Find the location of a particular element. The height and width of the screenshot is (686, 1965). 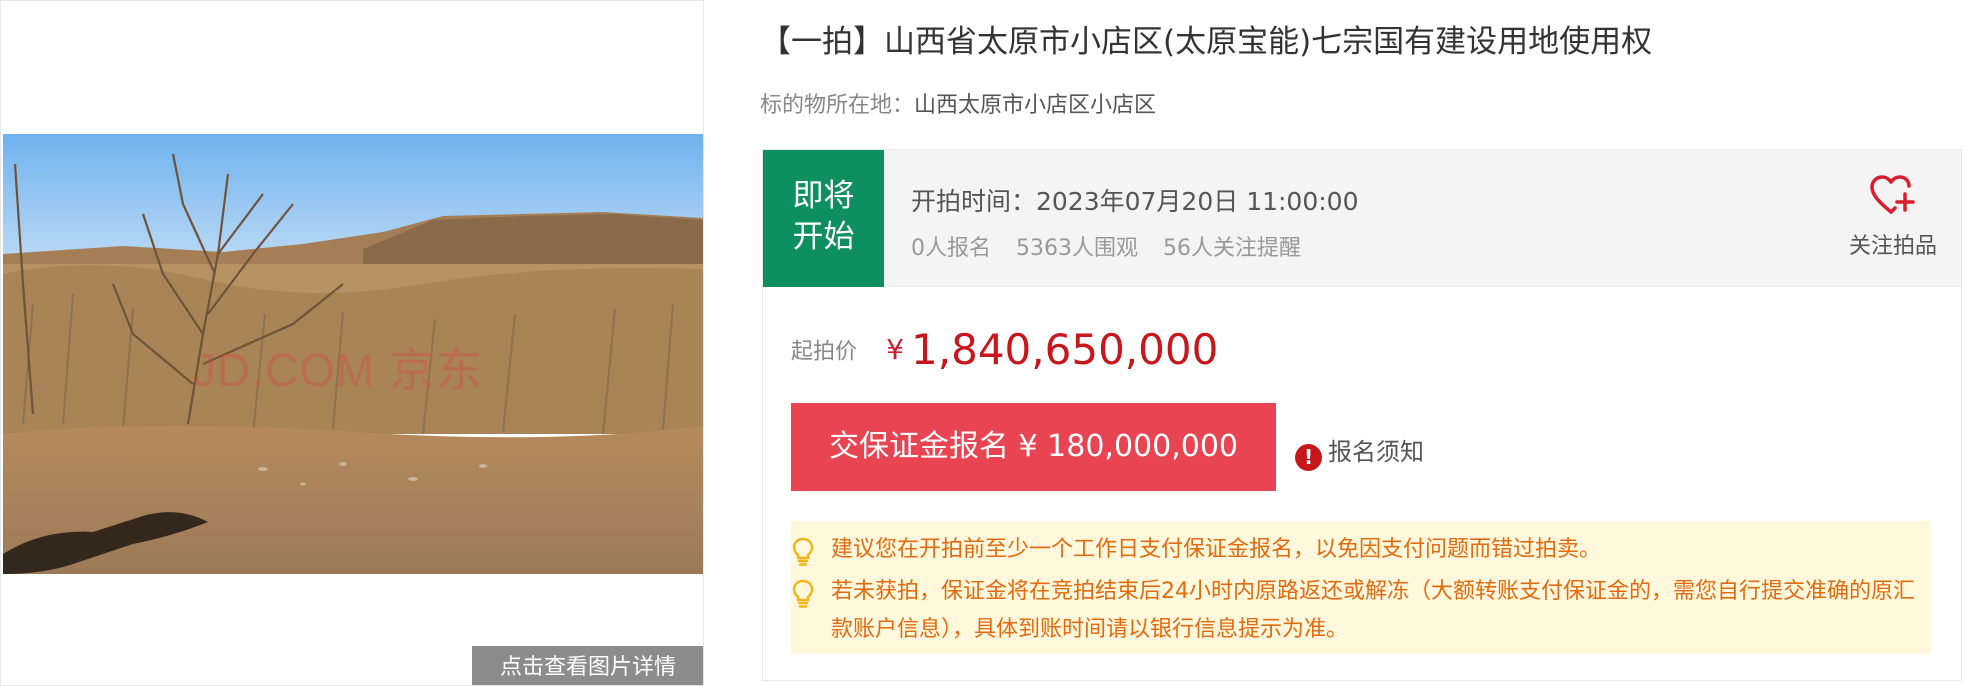

starting-price: 起拍价 ¥ 1,840,650,000 is located at coordinates (1004, 349).